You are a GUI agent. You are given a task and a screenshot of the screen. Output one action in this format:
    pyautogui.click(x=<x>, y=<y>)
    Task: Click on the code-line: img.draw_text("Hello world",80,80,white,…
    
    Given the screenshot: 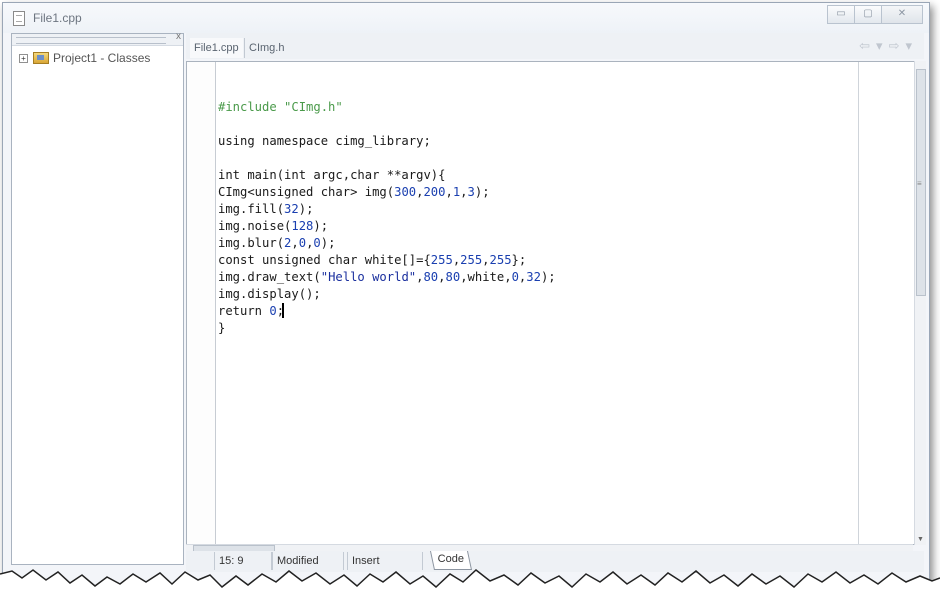 What is the action you would take?
    pyautogui.click(x=387, y=277)
    